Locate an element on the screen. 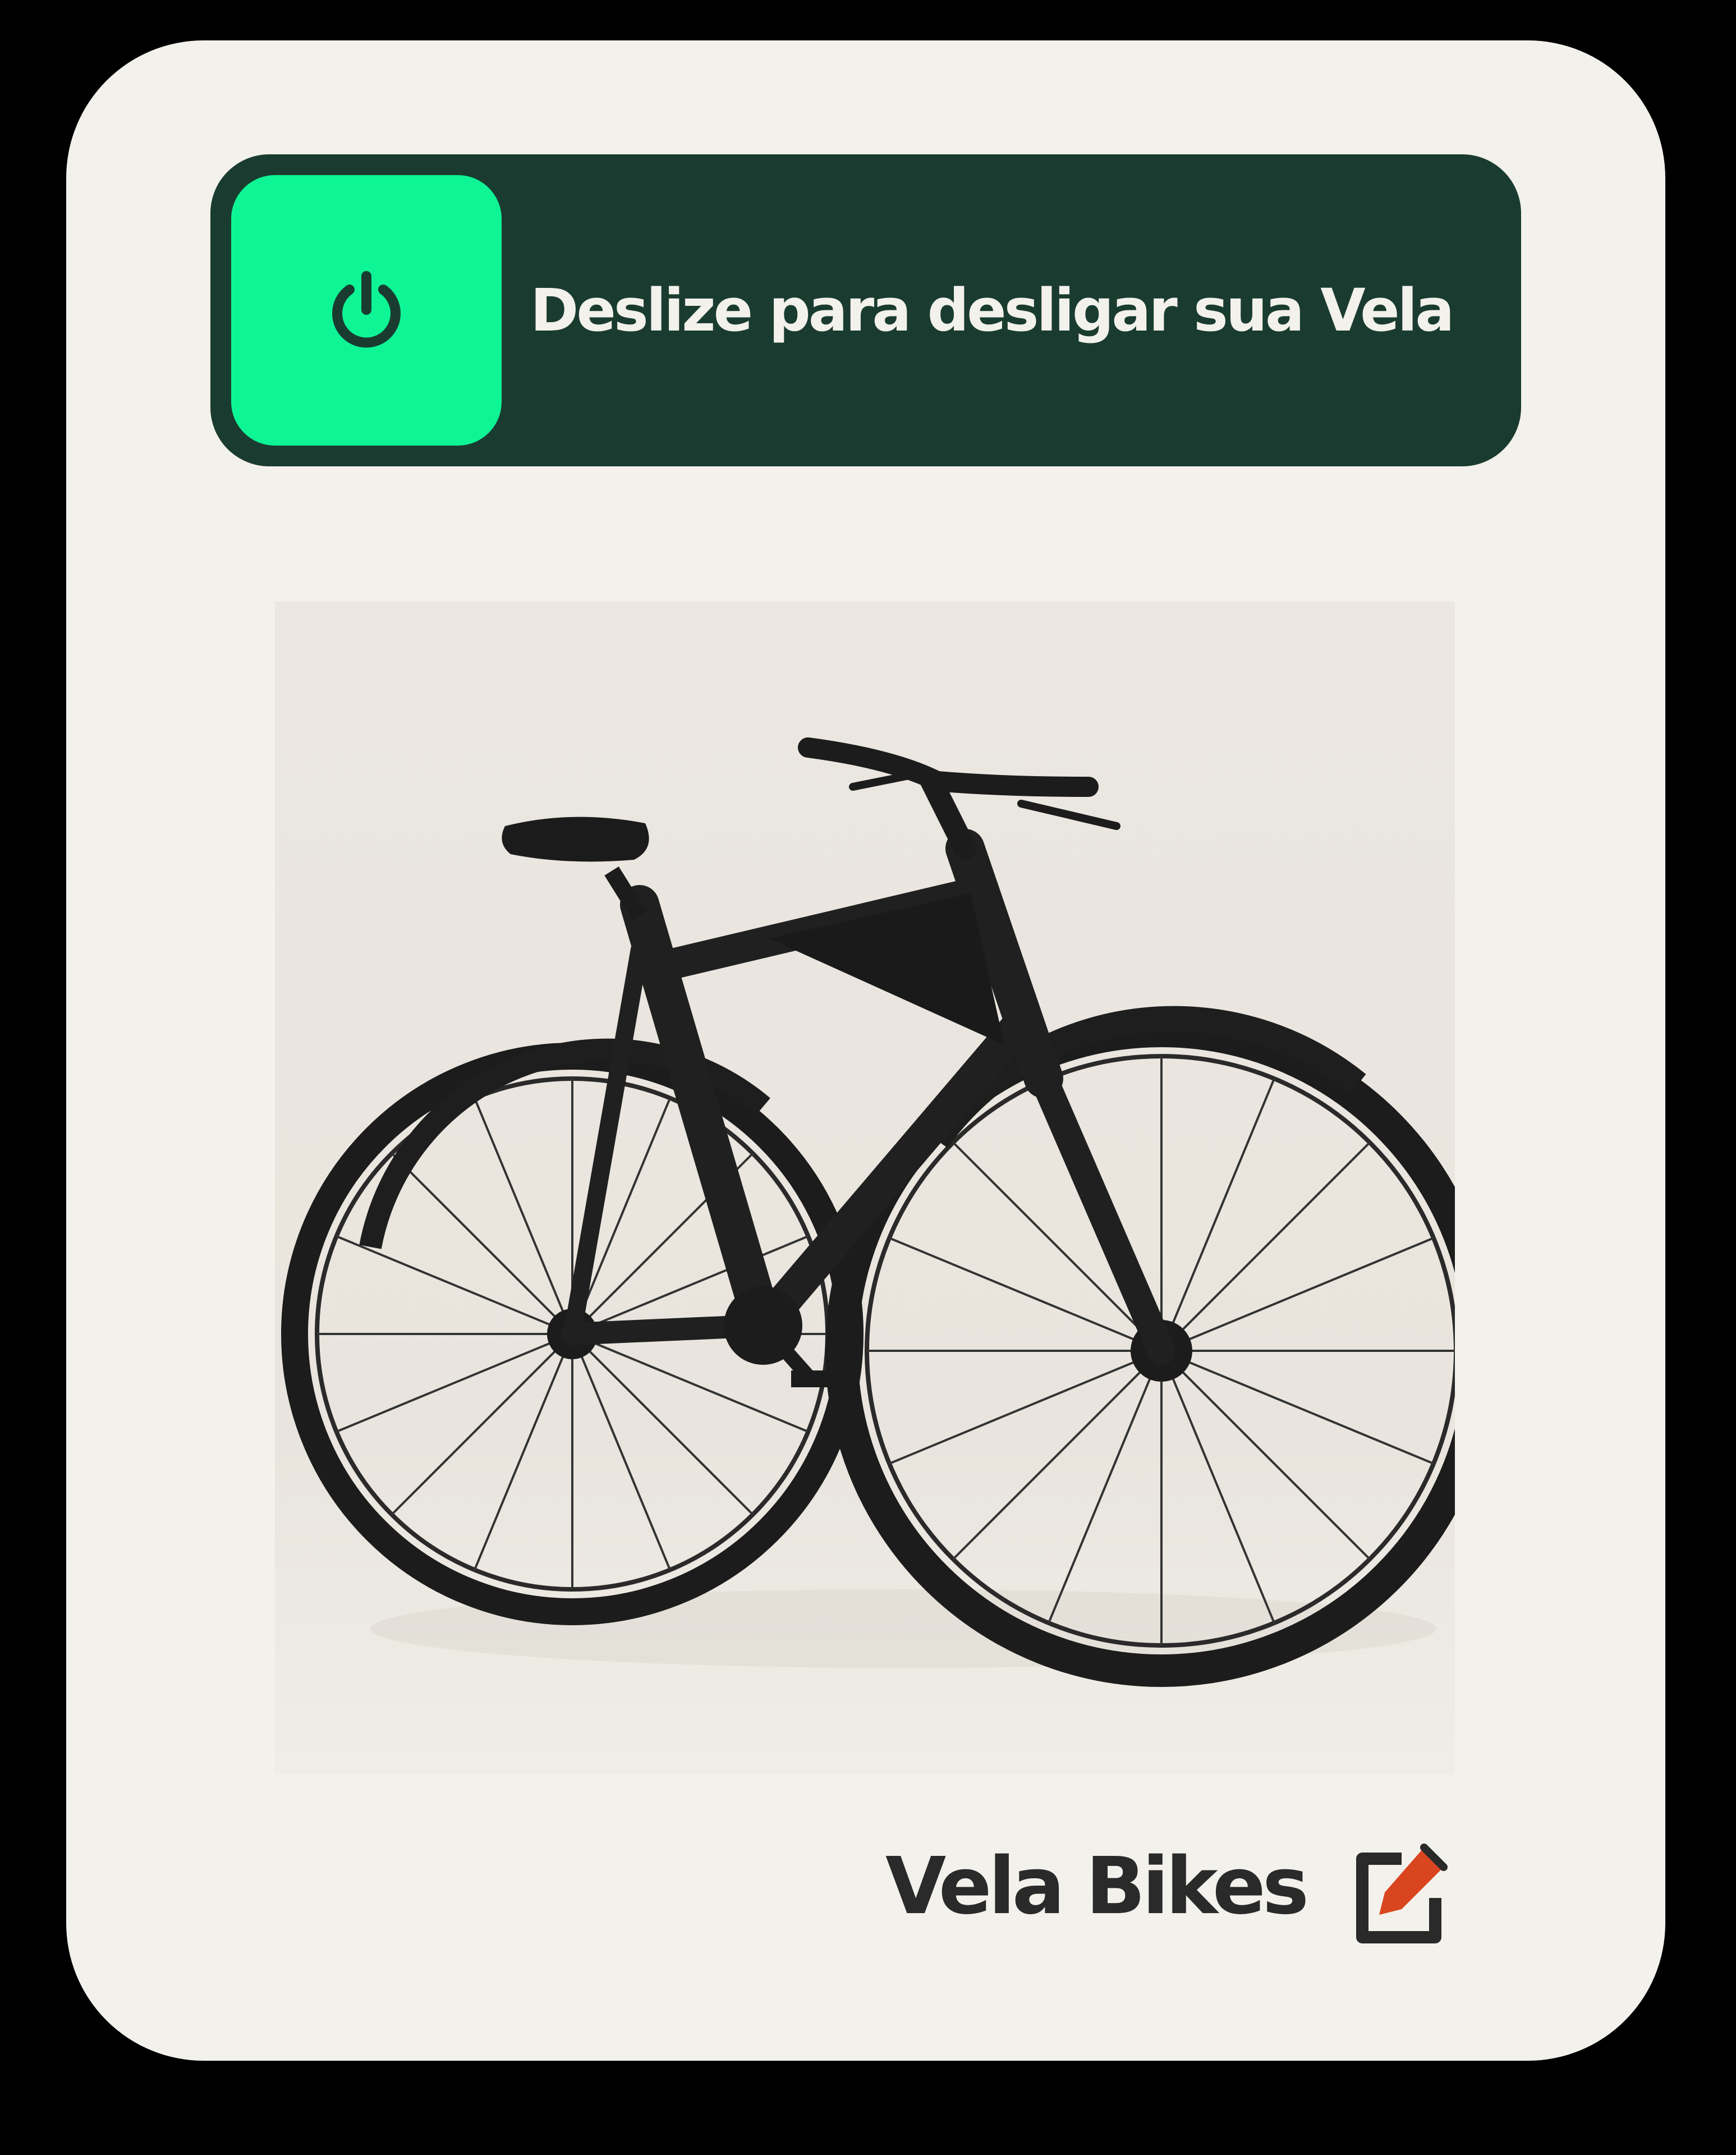  frame-battery is located at coordinates (886, 969).